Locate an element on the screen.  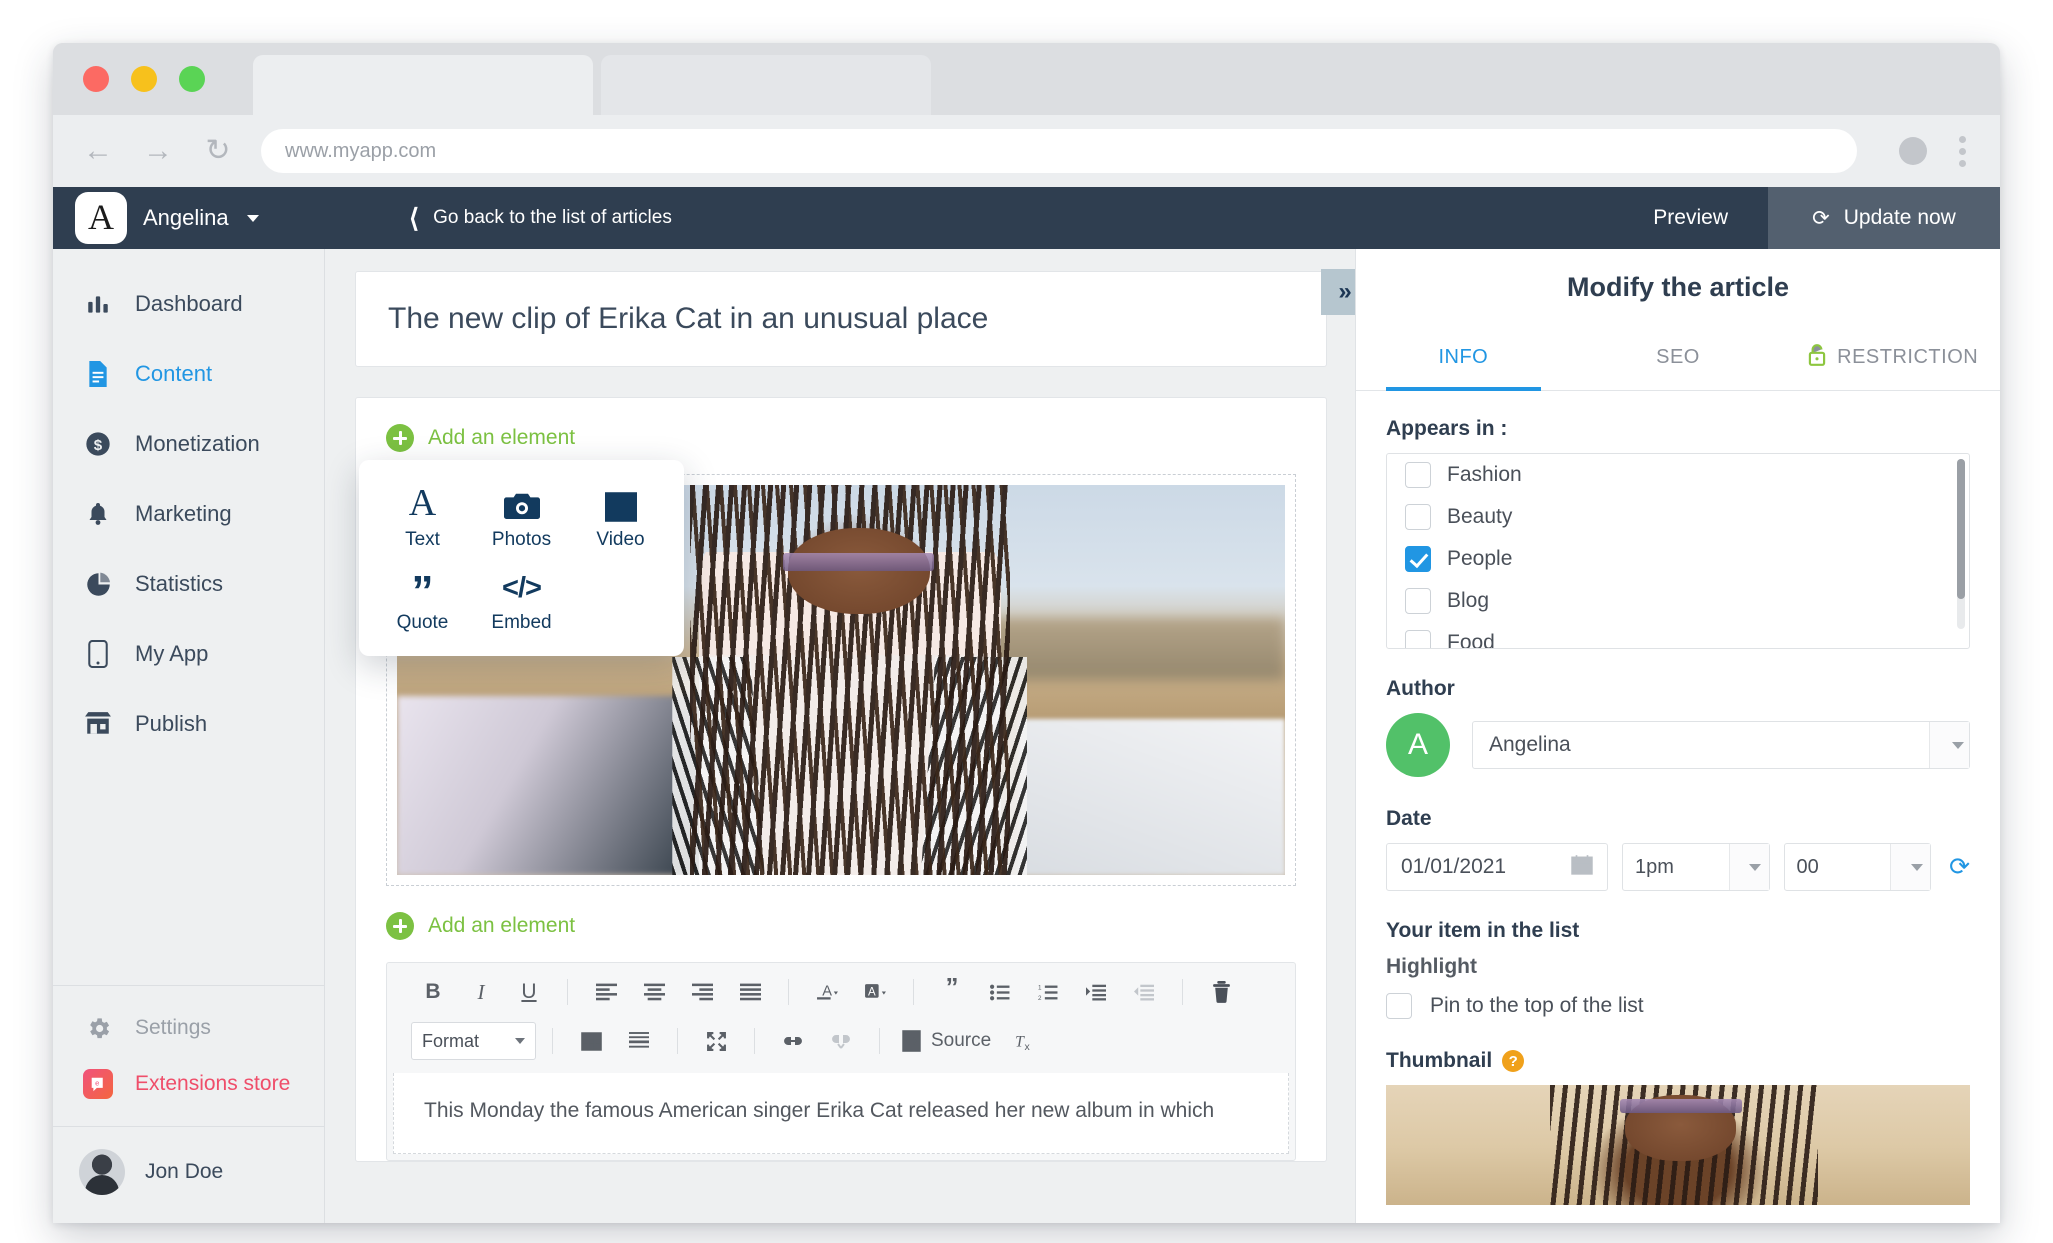
sidebar-item-dashboard: Dashboard is located at coordinates (188, 304).